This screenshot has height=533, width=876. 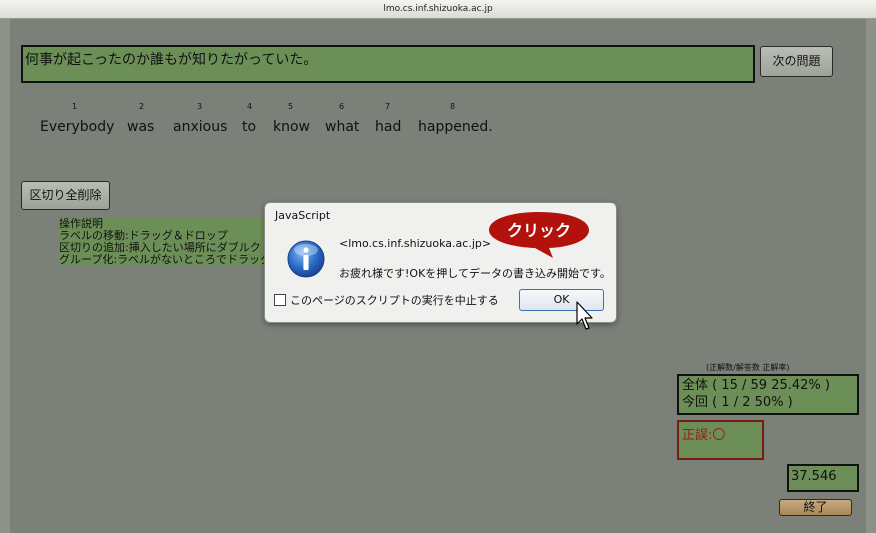 What do you see at coordinates (280, 300) in the screenshot?
I see `stop-scripts-checkbox` at bounding box center [280, 300].